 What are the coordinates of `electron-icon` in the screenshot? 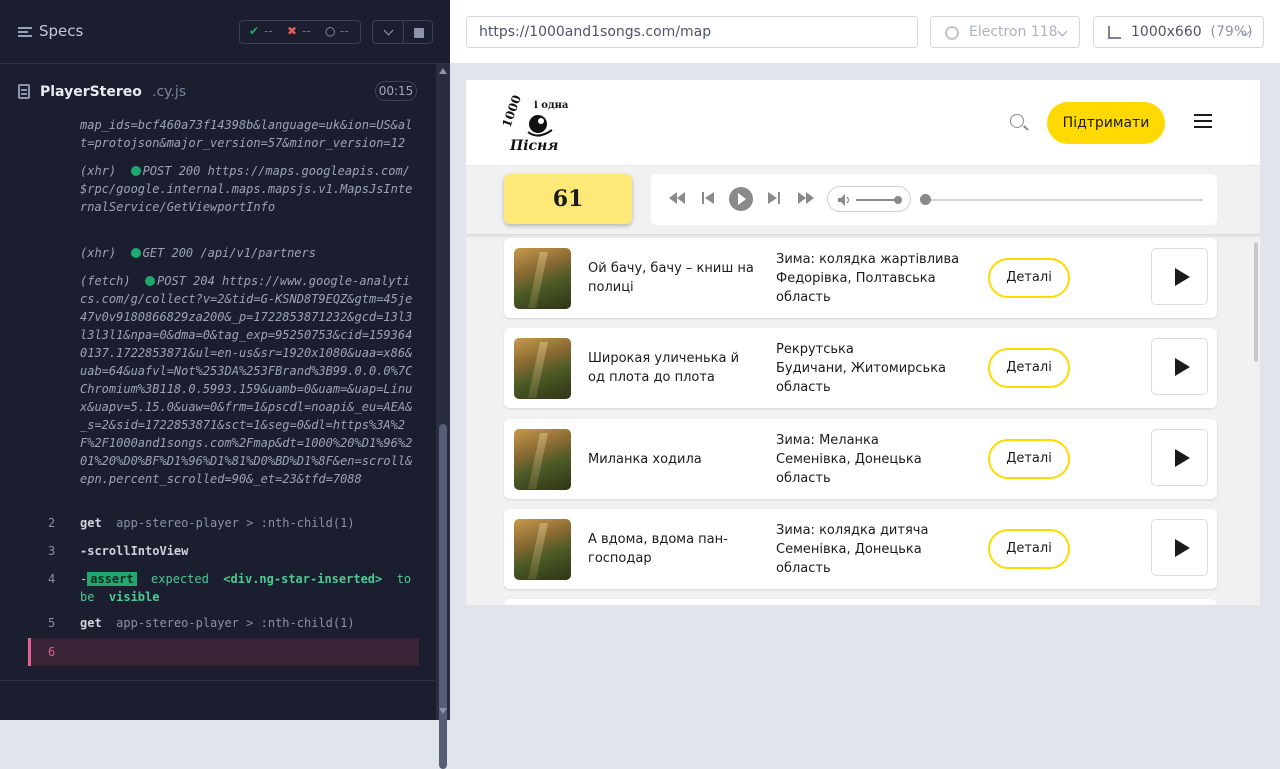 It's located at (952, 33).